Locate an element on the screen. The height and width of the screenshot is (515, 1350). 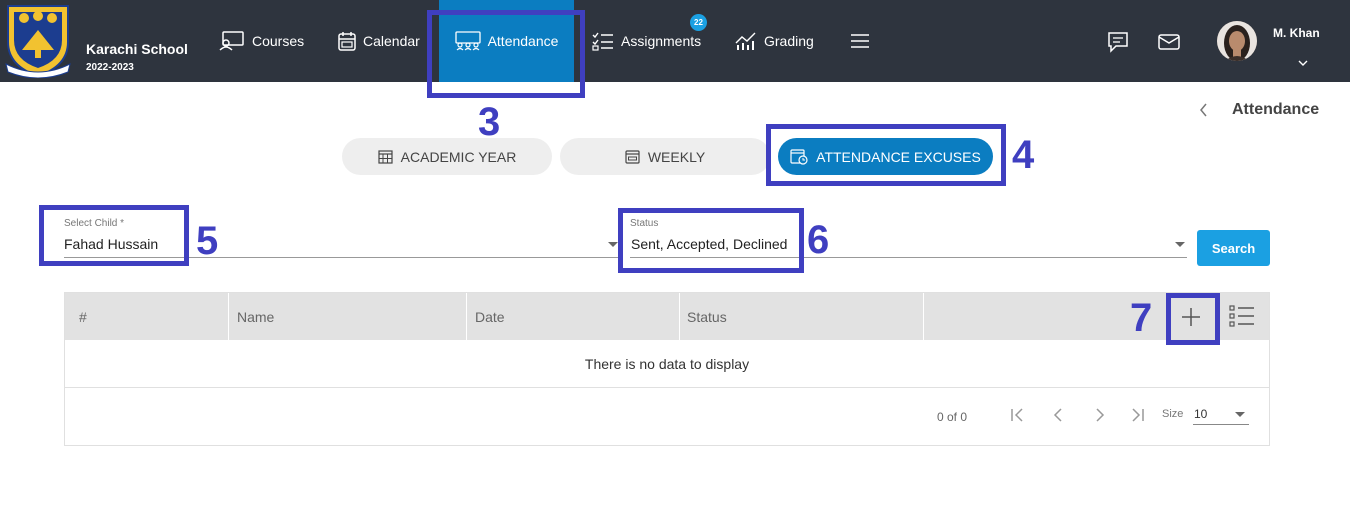
last-page-icon is located at coordinates (1138, 415).